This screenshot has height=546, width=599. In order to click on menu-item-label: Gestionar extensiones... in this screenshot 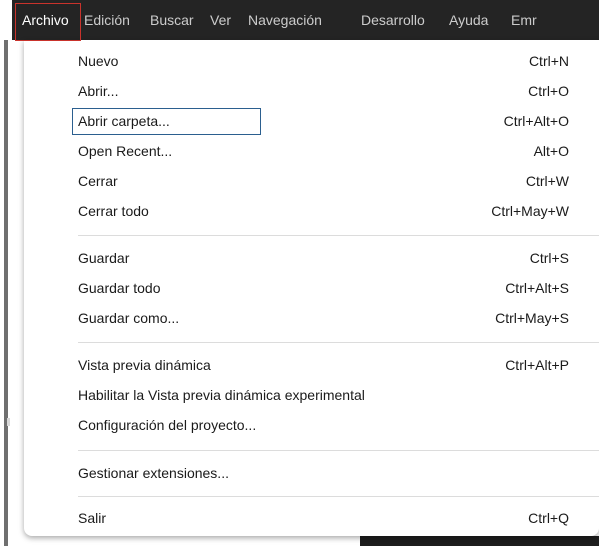, I will do `click(153, 473)`.